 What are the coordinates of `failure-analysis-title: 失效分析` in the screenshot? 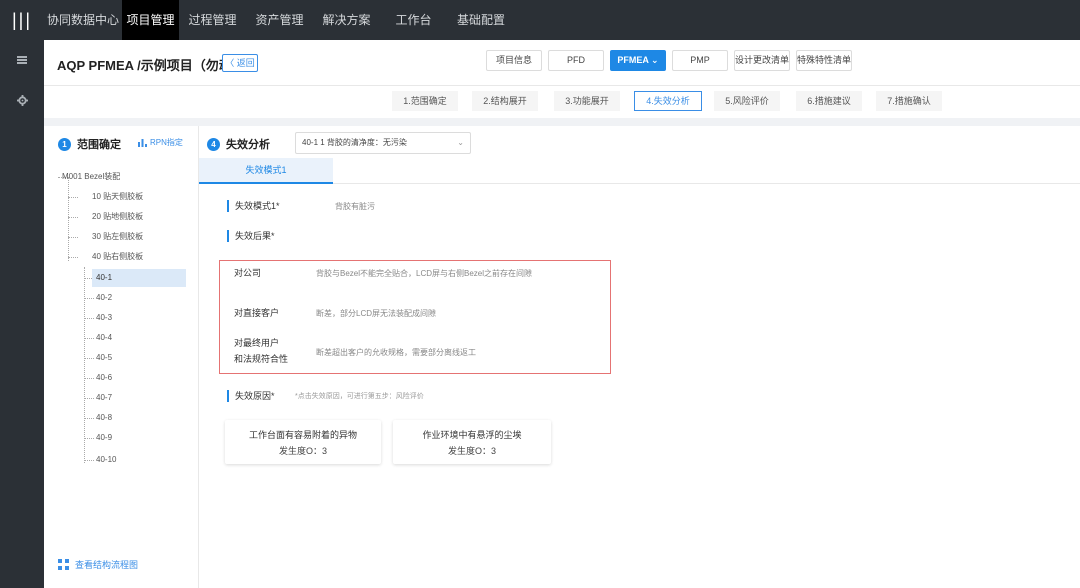 It's located at (248, 145).